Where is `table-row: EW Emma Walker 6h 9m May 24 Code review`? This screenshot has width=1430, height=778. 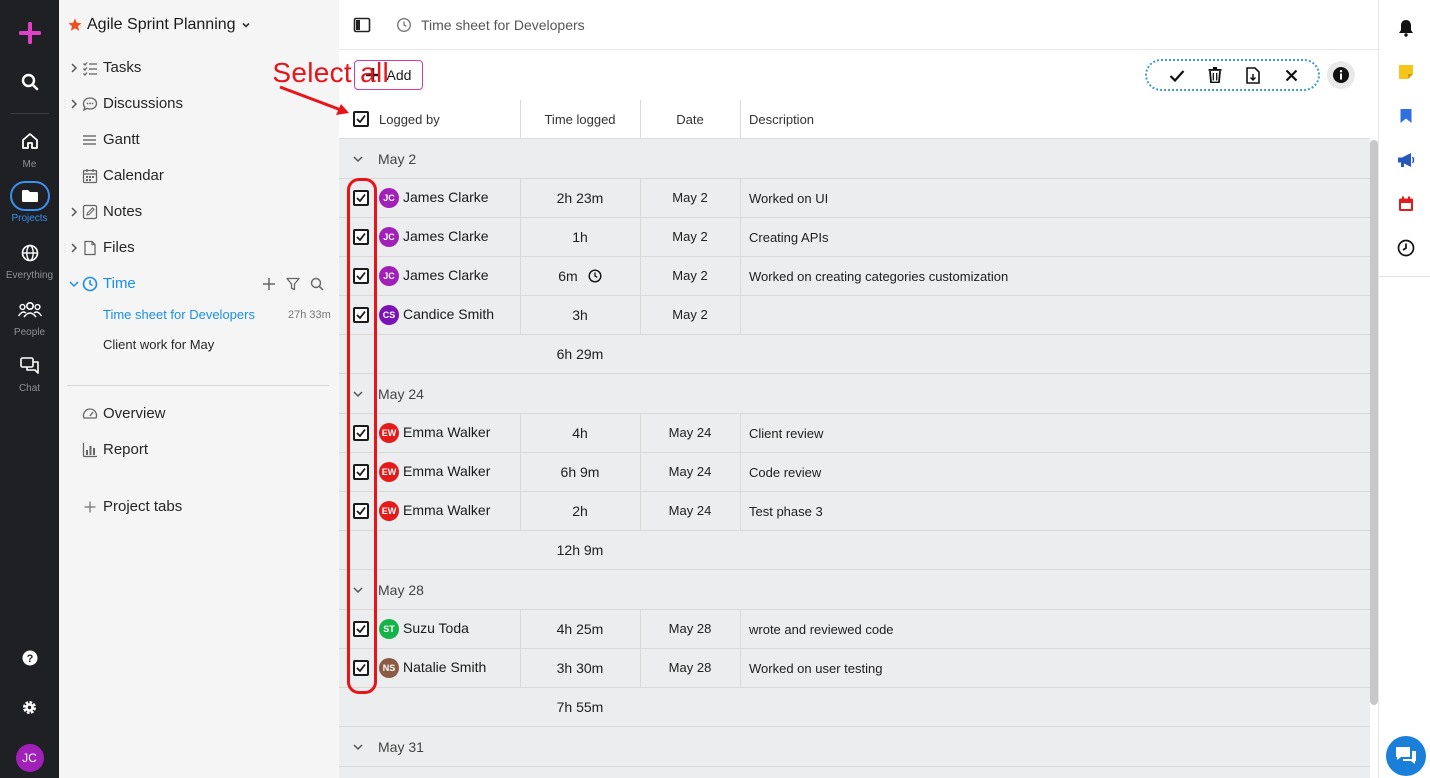
table-row: EW Emma Walker 6h 9m May 24 Code review is located at coordinates (854, 472).